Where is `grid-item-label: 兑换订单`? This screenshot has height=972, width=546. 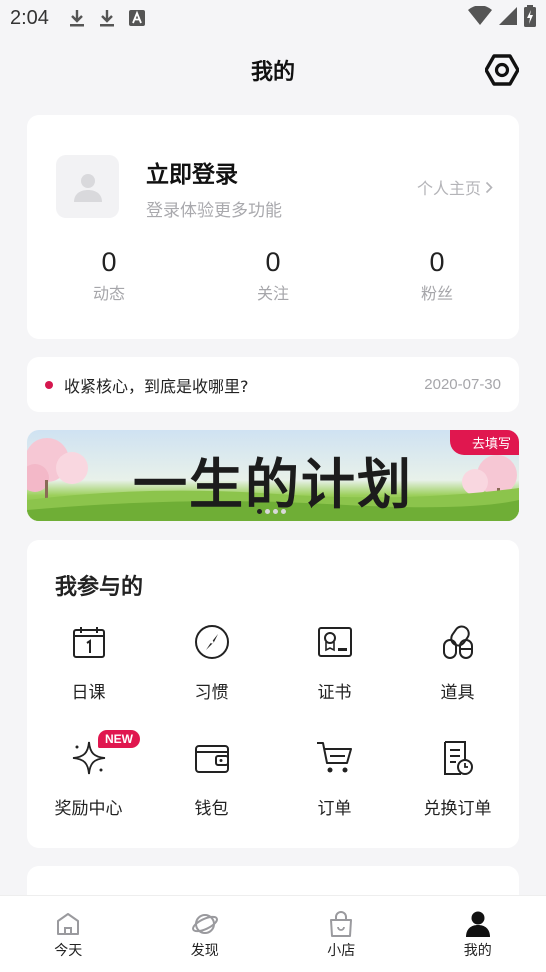 grid-item-label: 兑换订单 is located at coordinates (457, 809).